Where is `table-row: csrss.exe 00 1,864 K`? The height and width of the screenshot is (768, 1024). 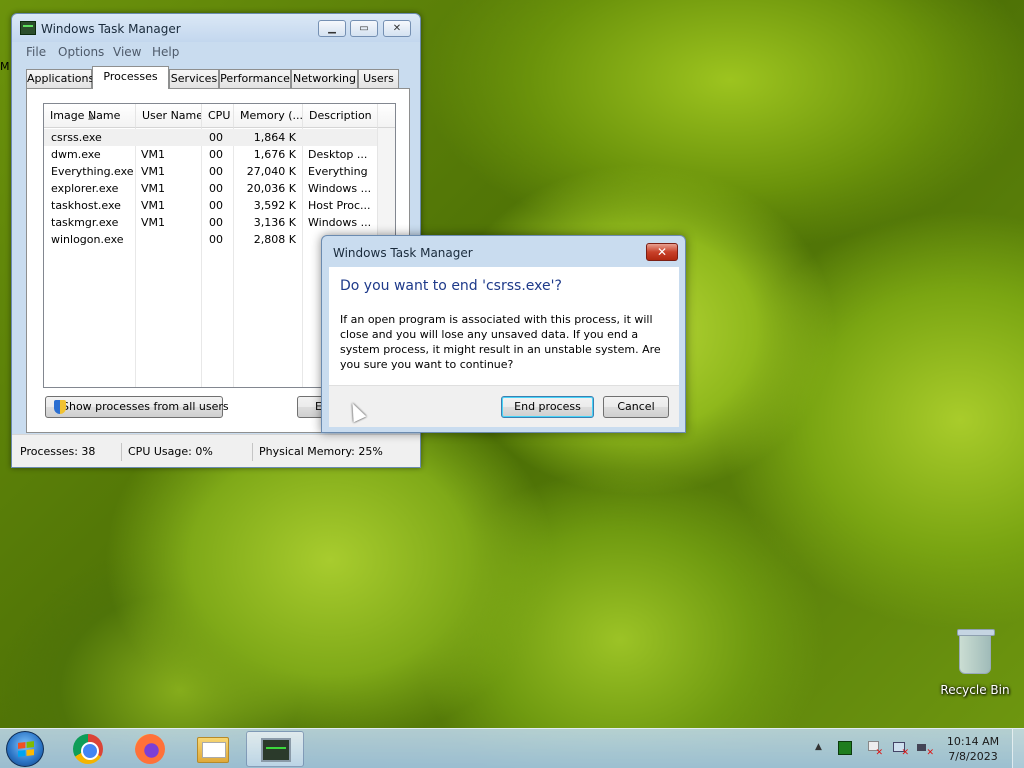
table-row: csrss.exe 00 1,864 K is located at coordinates (211, 137).